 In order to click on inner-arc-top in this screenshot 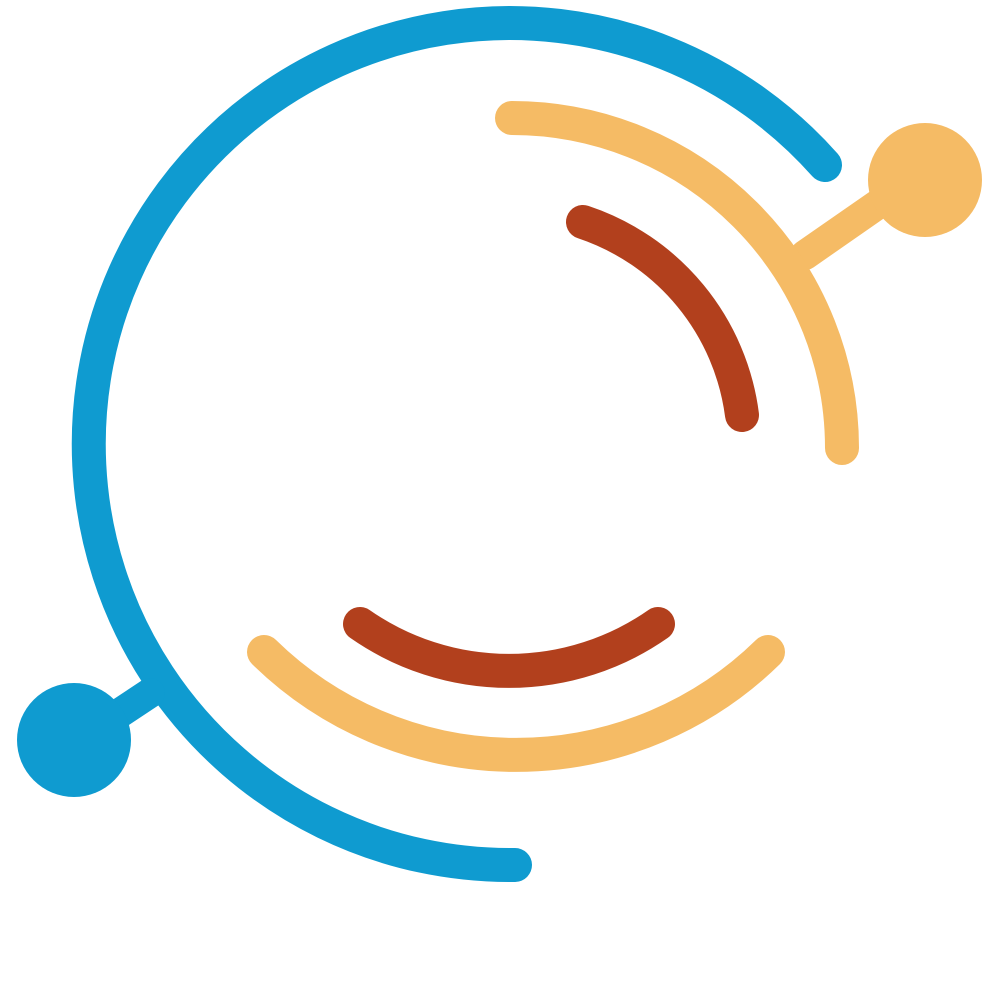, I will do `click(662, 318)`.